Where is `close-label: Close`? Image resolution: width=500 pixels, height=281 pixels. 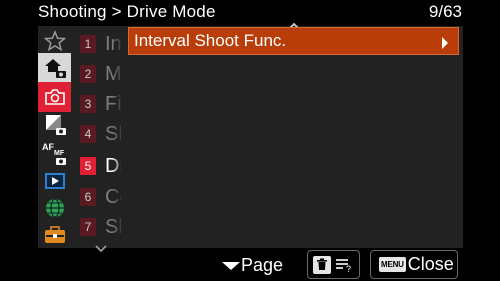 close-label: Close is located at coordinates (430, 264).